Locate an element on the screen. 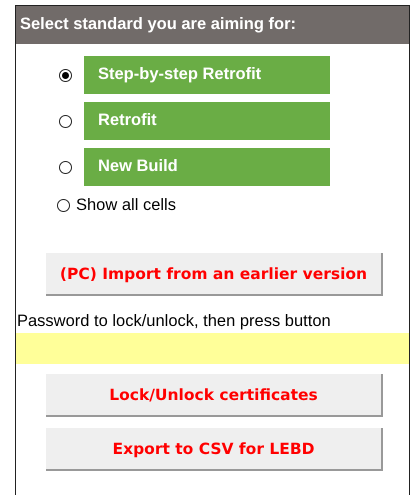 Image resolution: width=416 pixels, height=495 pixels. option-label: Step-by-step Retrofit is located at coordinates (207, 75).